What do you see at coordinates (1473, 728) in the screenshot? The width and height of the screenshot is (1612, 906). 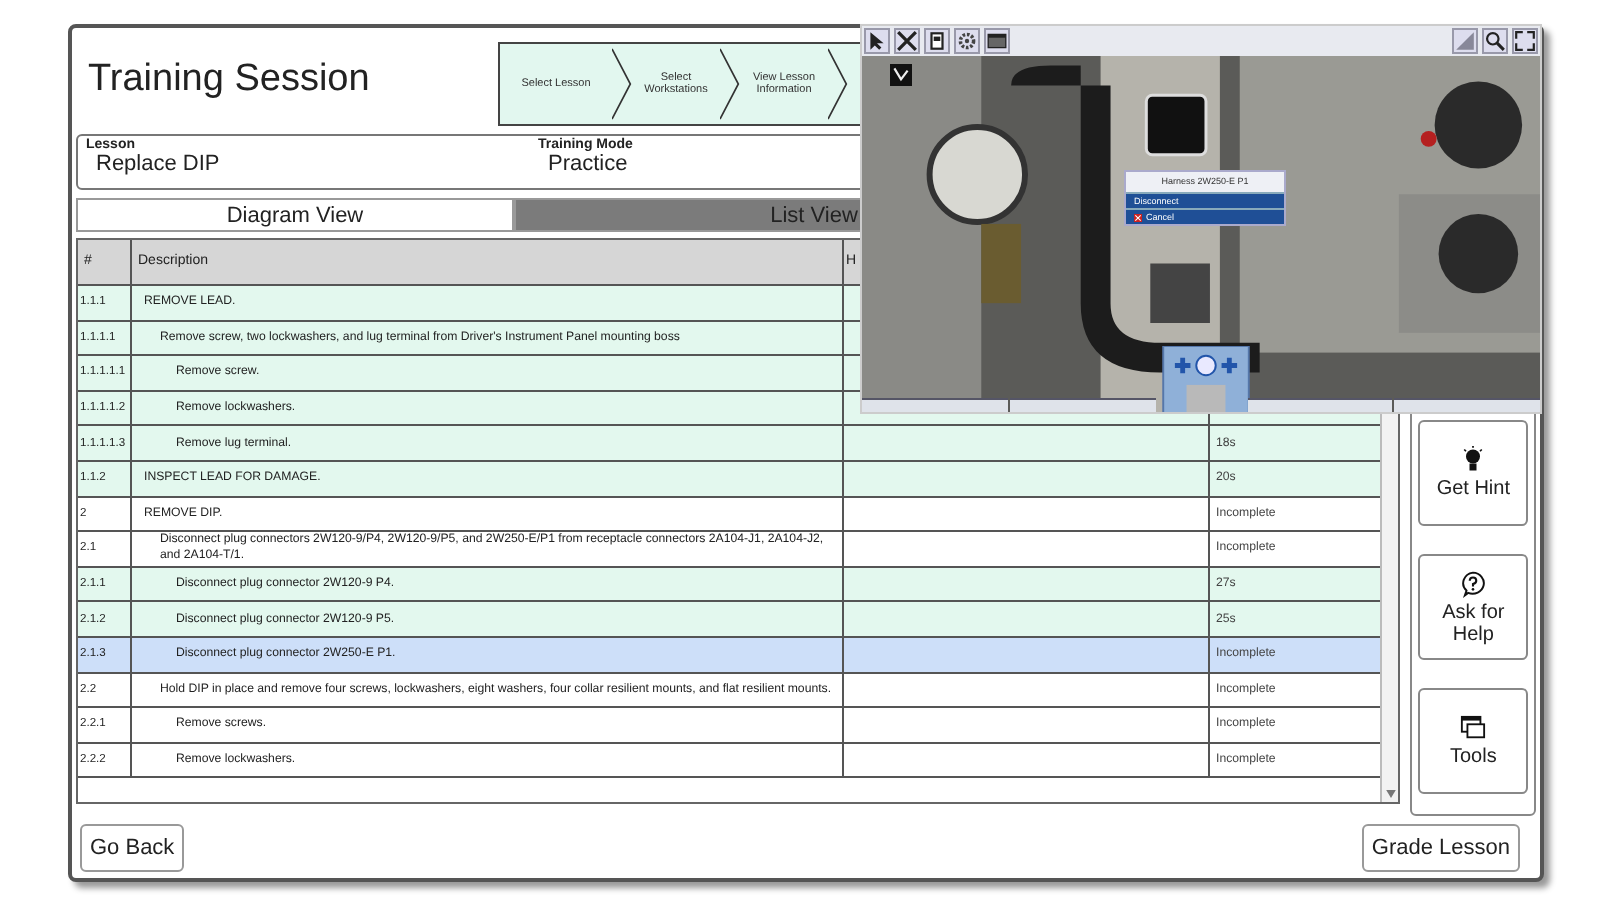 I see `window-stack-icon` at bounding box center [1473, 728].